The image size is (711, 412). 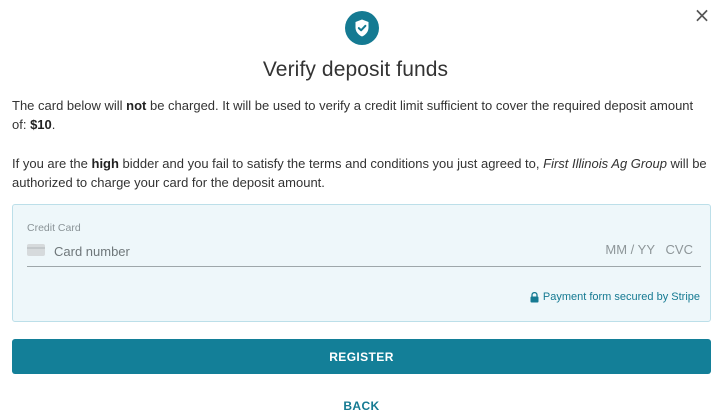 I want to click on back-button: BACK, so click(x=361, y=404).